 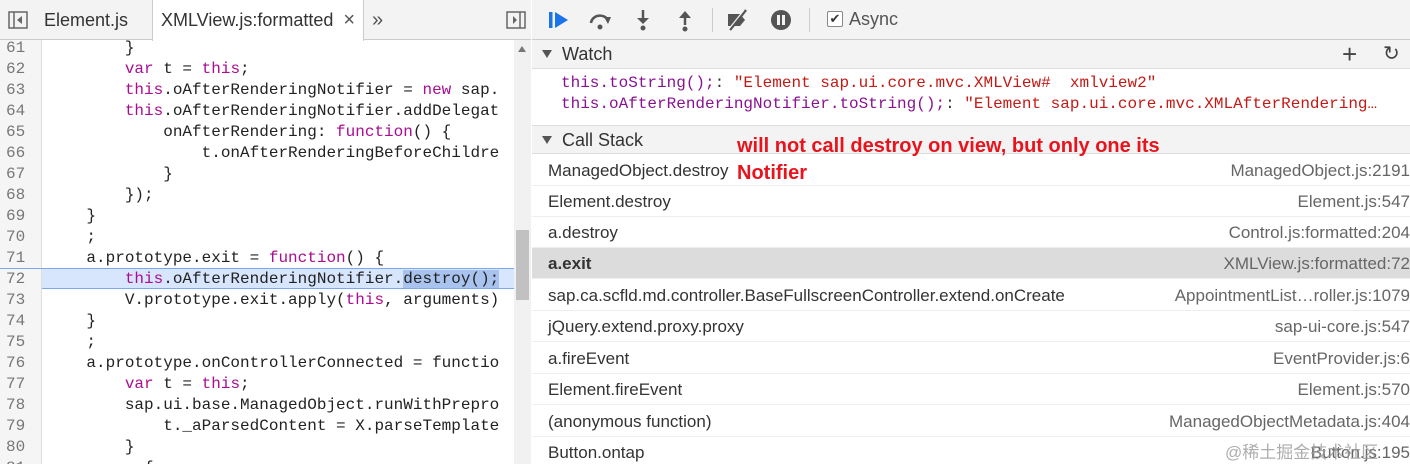 I want to click on code-text: sap.ui.base.ManagedObject.runWithPrepro, so click(x=274, y=405).